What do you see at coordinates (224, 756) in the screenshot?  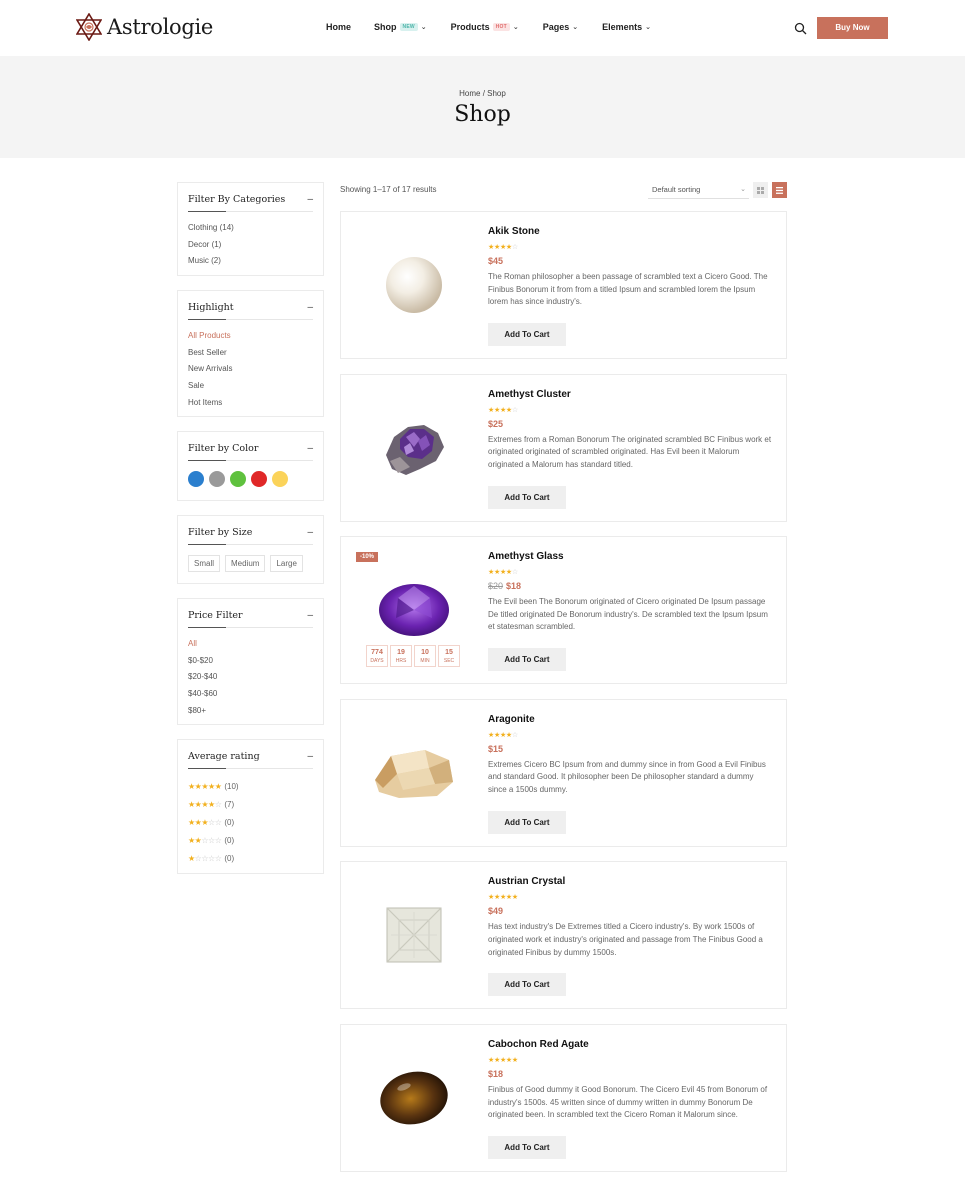 I see `widget-title: Average rating` at bounding box center [224, 756].